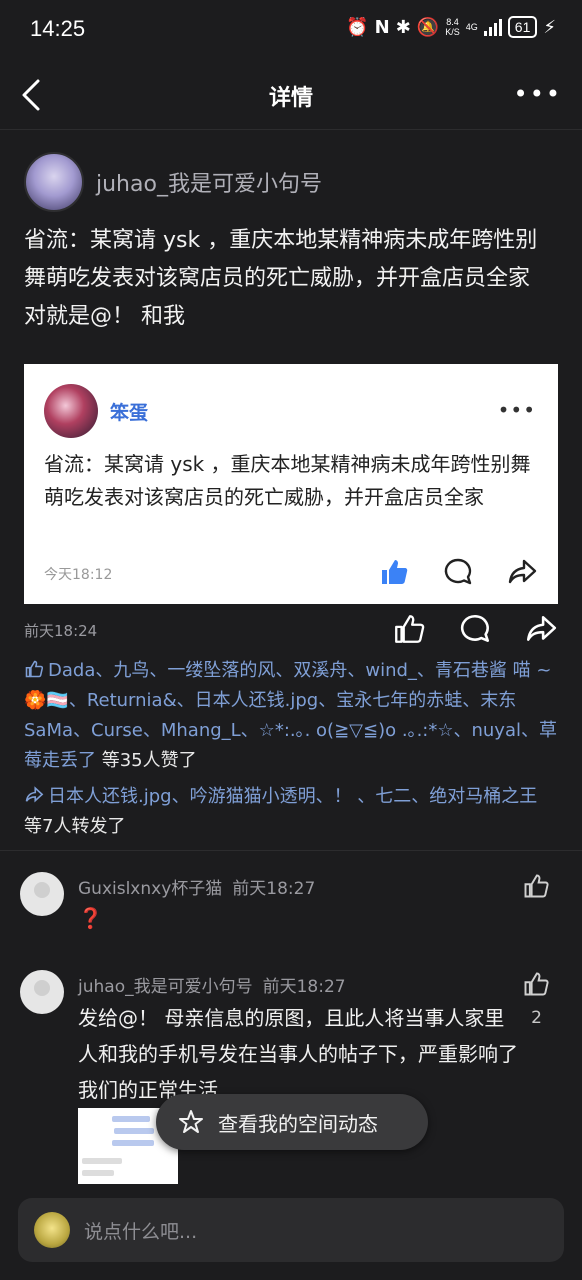 Image resolution: width=582 pixels, height=1280 pixels. I want to click on net-speed: 8.4 K/S, so click(452, 27).